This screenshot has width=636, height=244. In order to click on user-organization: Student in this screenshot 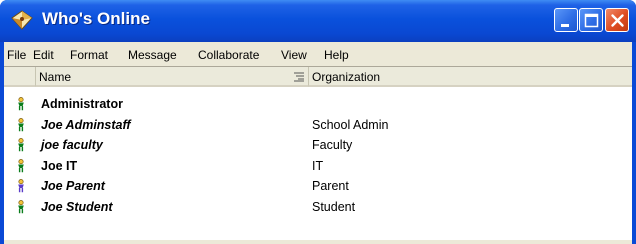, I will do `click(334, 206)`.